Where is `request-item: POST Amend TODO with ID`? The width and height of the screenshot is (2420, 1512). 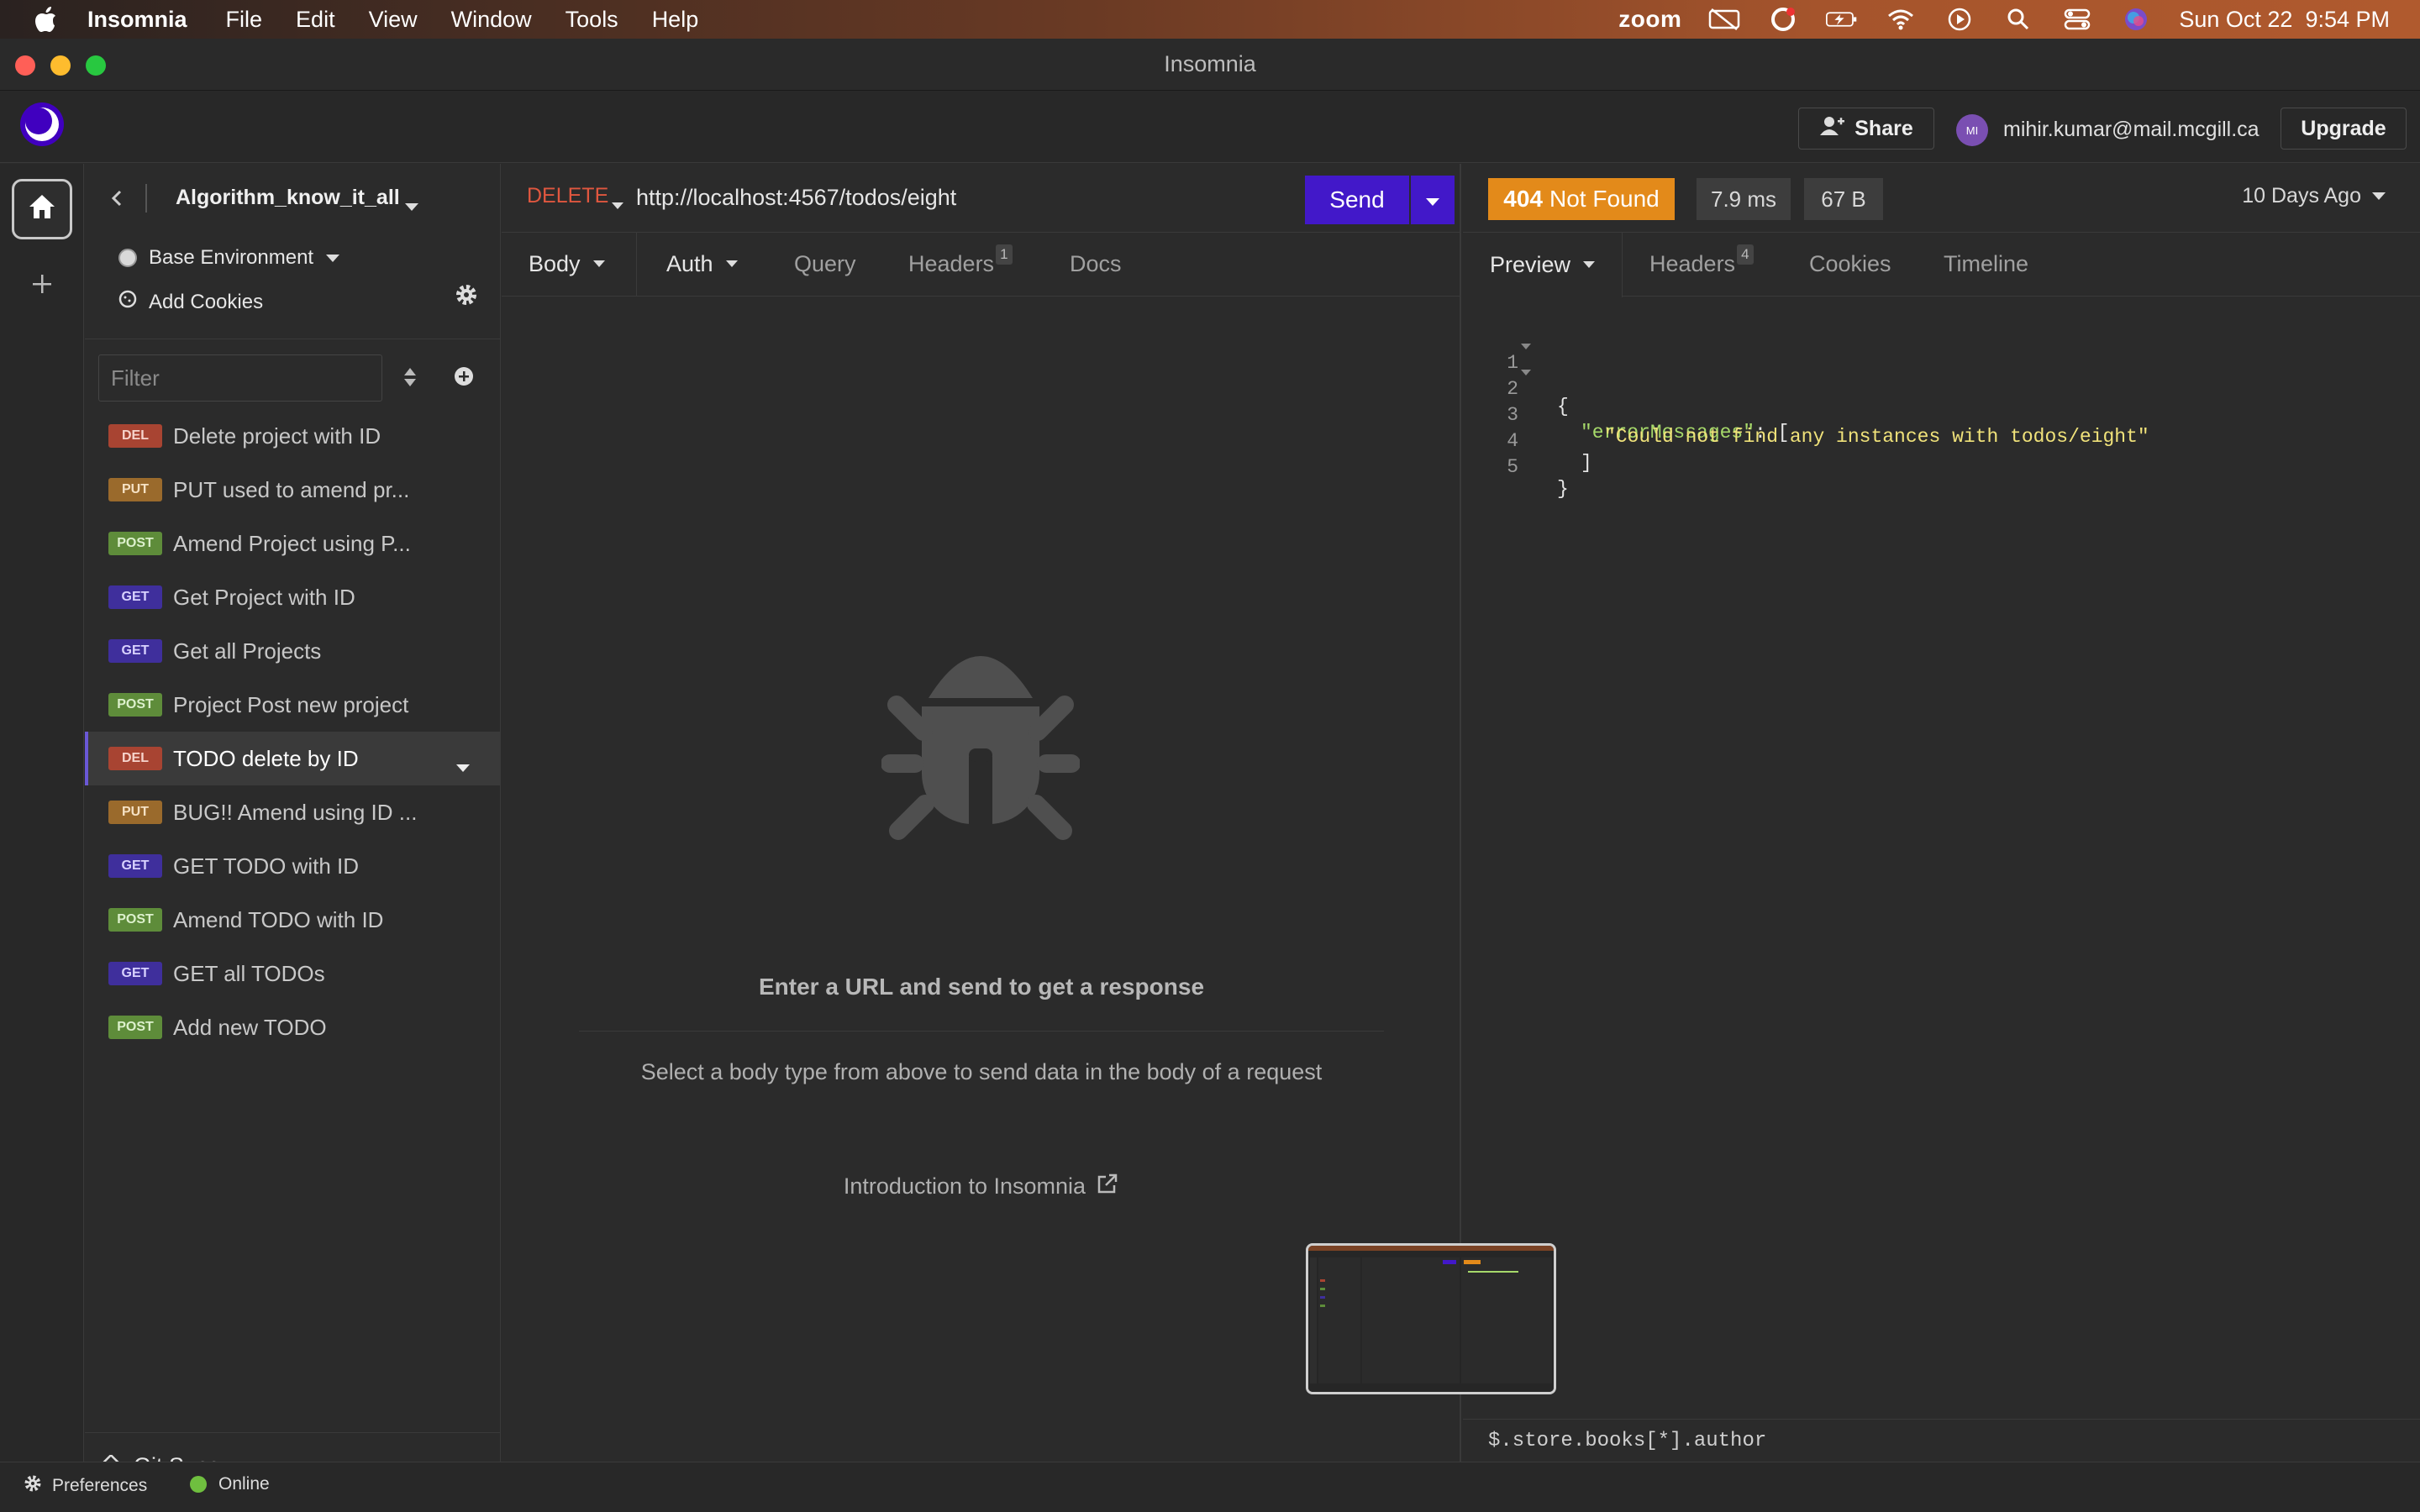 request-item: POST Amend TODO with ID is located at coordinates (293, 920).